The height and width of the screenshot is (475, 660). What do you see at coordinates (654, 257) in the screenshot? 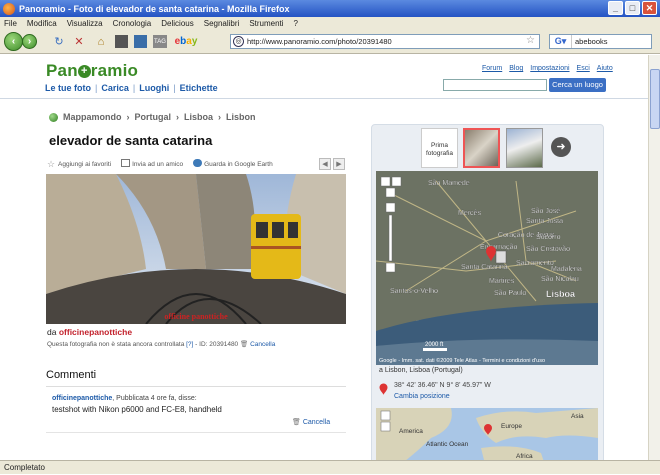
I see `vertical-scrollbar` at bounding box center [654, 257].